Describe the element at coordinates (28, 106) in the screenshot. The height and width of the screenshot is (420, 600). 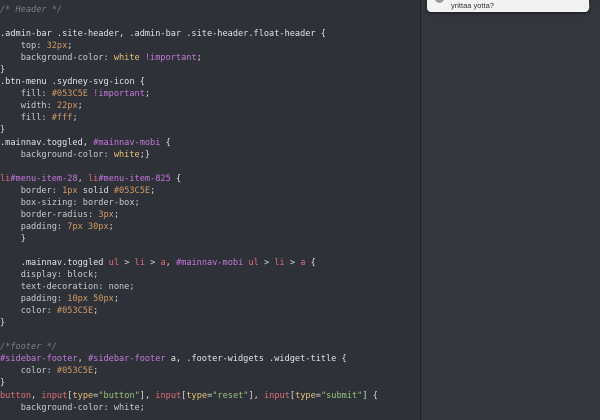
I see `code-token: width:` at that location.